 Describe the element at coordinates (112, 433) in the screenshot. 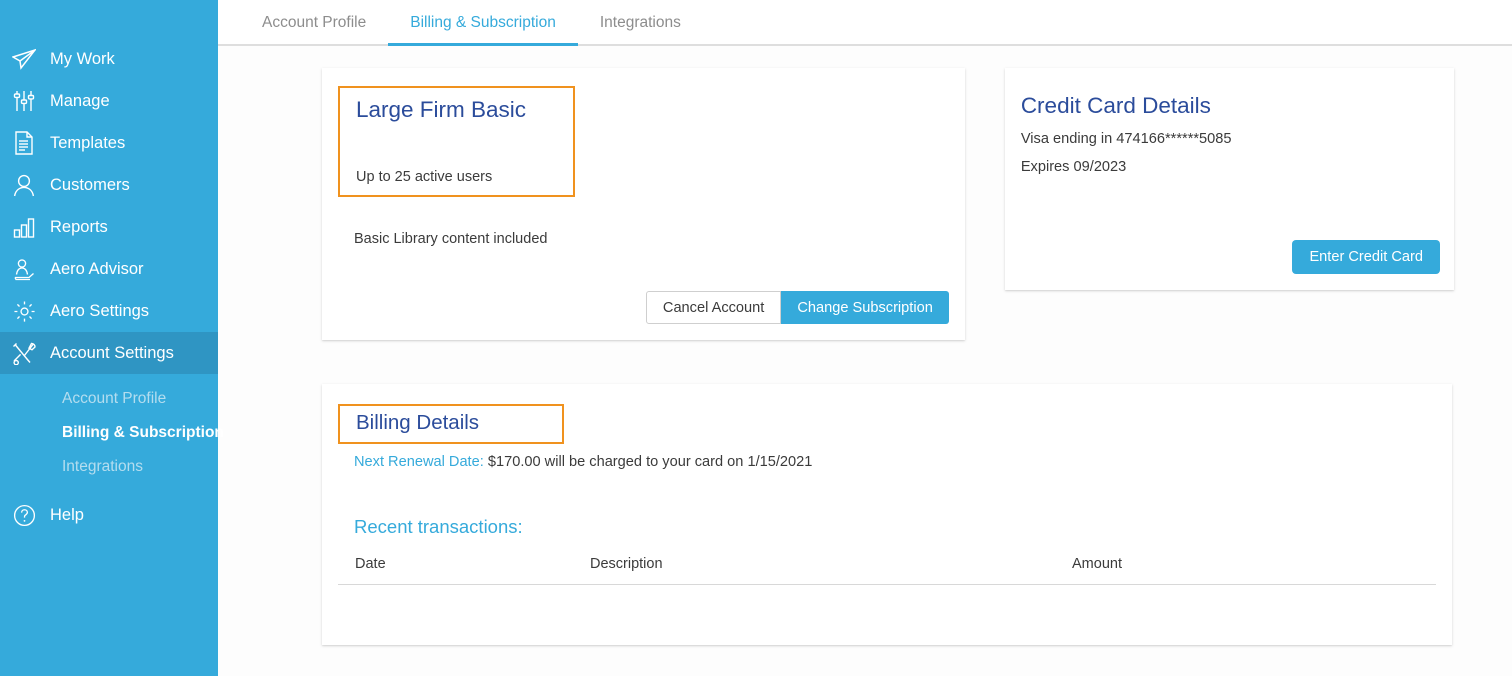

I see `sidebar-subitem-billing-subscription: Billing & Subscription` at that location.